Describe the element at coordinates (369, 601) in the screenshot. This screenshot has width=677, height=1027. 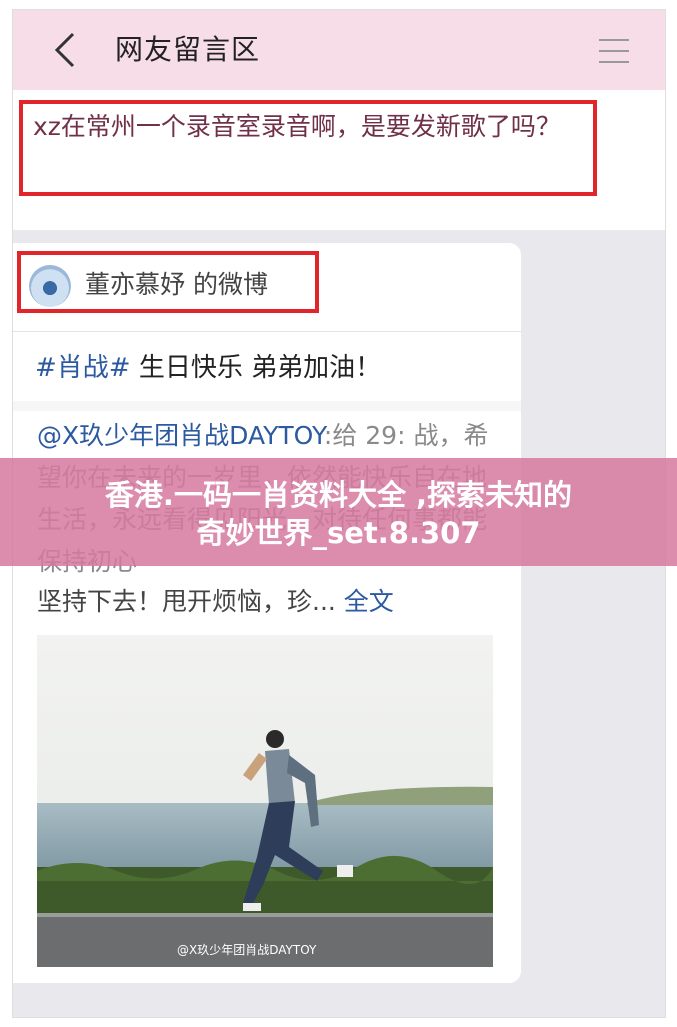
I see `full-text-link: 全文` at that location.